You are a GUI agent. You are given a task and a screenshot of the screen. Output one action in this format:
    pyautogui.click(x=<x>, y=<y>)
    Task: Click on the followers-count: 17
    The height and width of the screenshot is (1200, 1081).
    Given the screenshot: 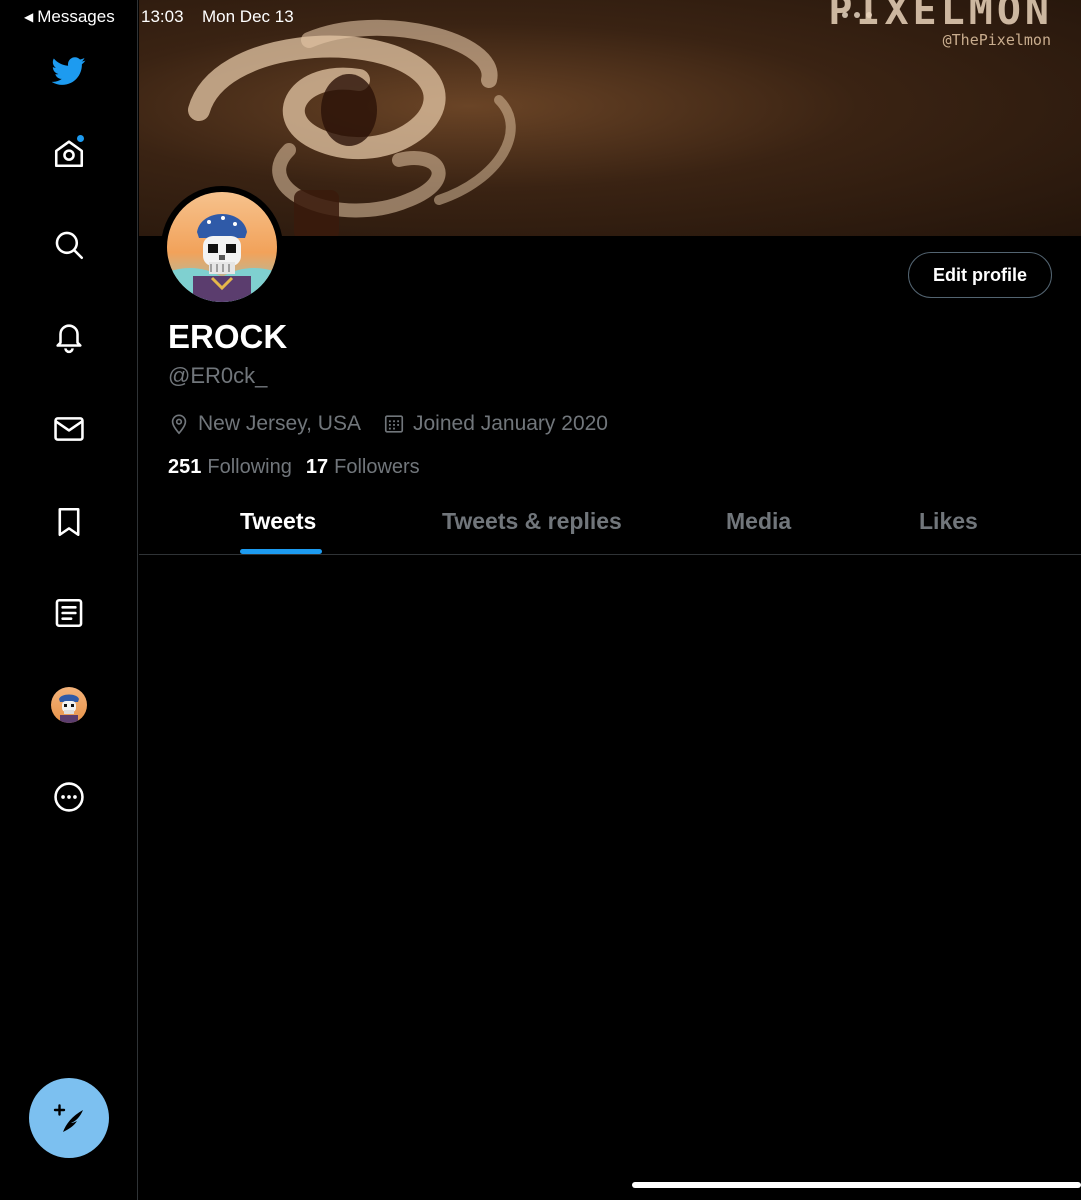 What is the action you would take?
    pyautogui.click(x=317, y=467)
    